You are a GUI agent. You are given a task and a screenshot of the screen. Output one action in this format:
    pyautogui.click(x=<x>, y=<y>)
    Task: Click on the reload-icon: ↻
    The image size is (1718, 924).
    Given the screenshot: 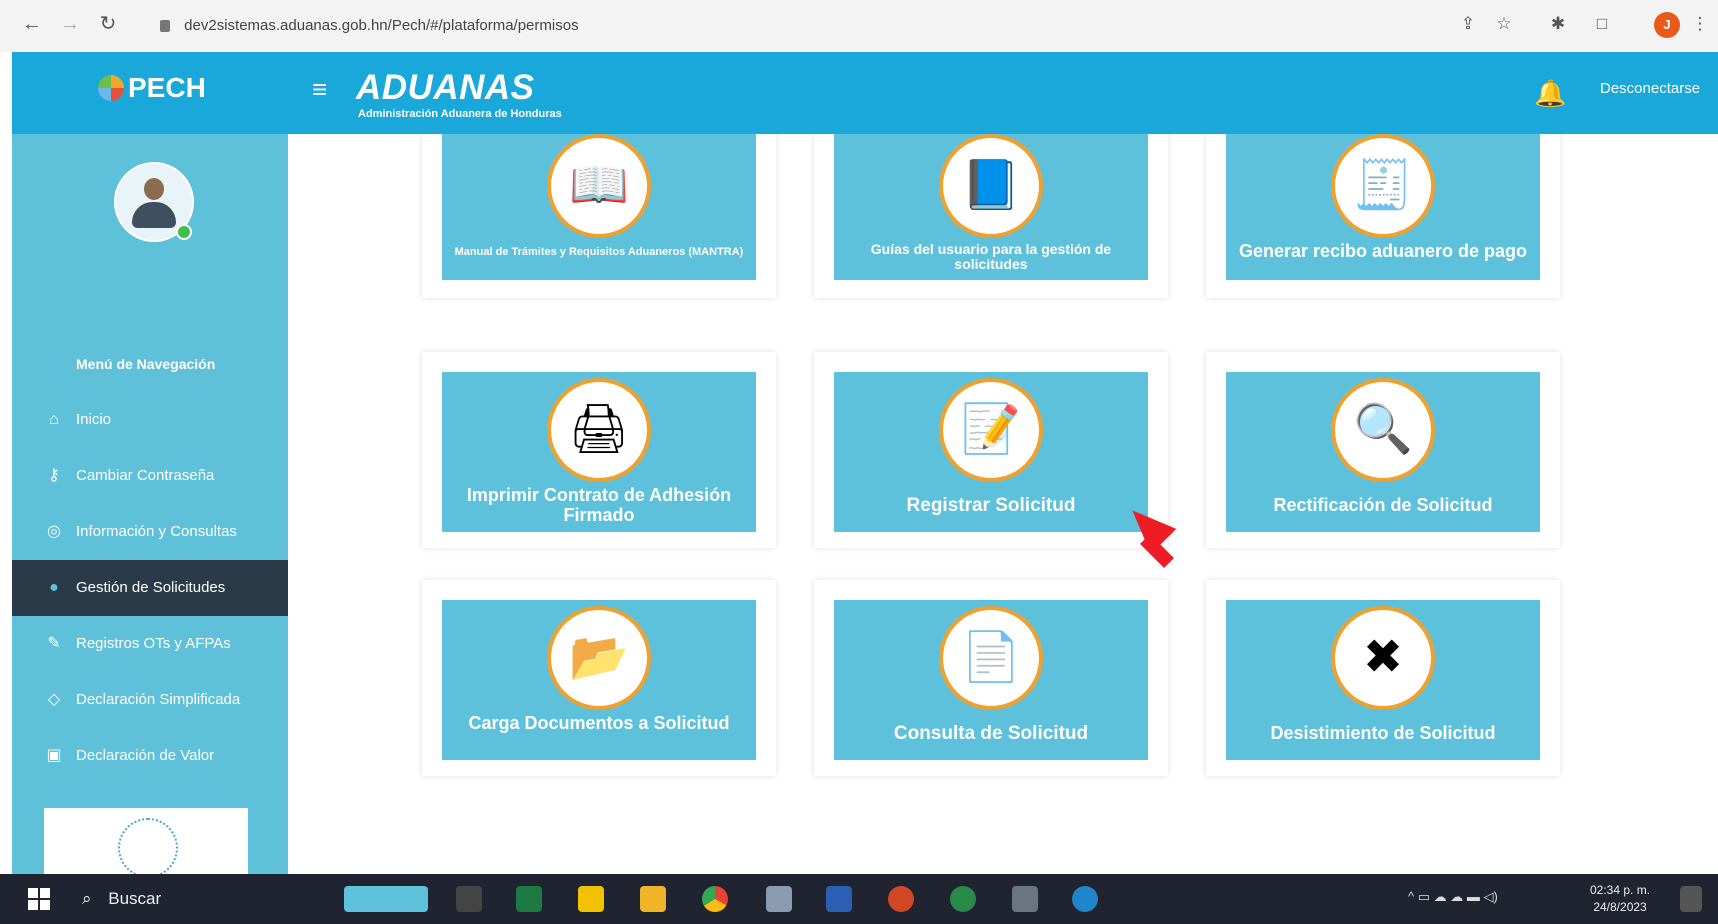 What is the action you would take?
    pyautogui.click(x=108, y=24)
    